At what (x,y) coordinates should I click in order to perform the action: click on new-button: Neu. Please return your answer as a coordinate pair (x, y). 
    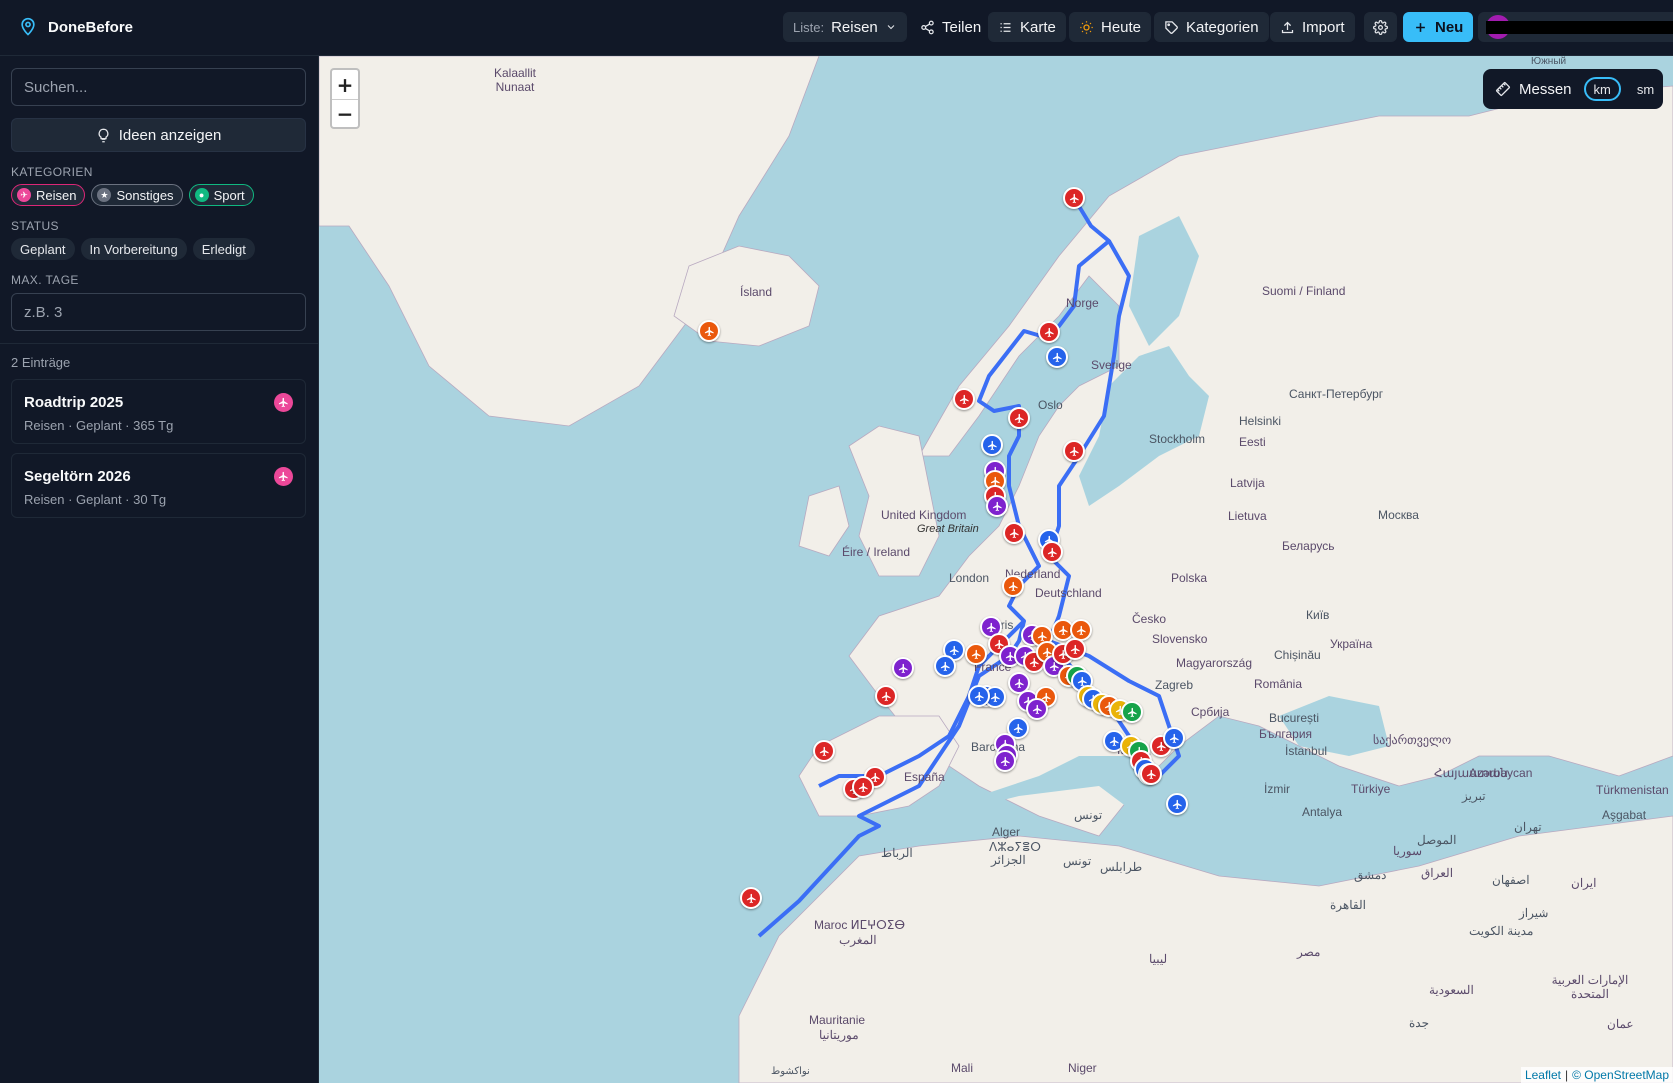
    Looking at the image, I should click on (1438, 27).